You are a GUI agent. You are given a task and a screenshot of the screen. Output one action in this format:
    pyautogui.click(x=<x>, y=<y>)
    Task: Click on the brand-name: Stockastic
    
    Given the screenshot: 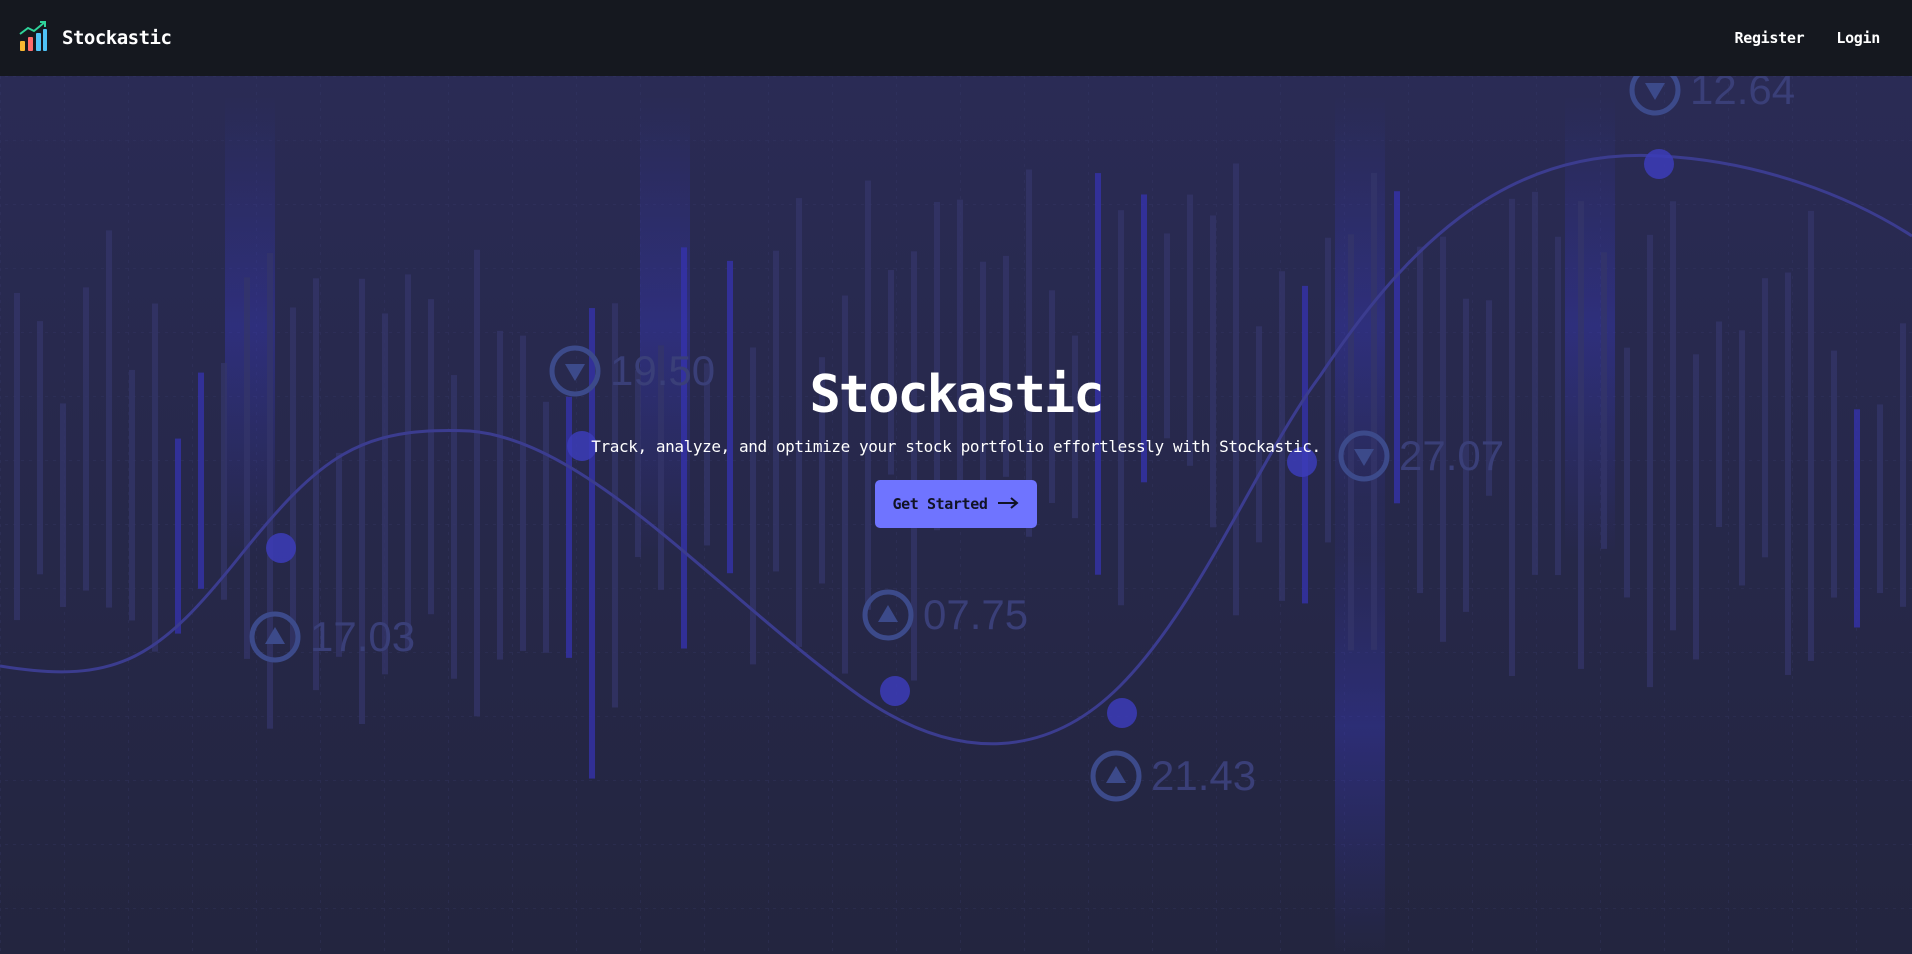 What is the action you would take?
    pyautogui.click(x=117, y=38)
    